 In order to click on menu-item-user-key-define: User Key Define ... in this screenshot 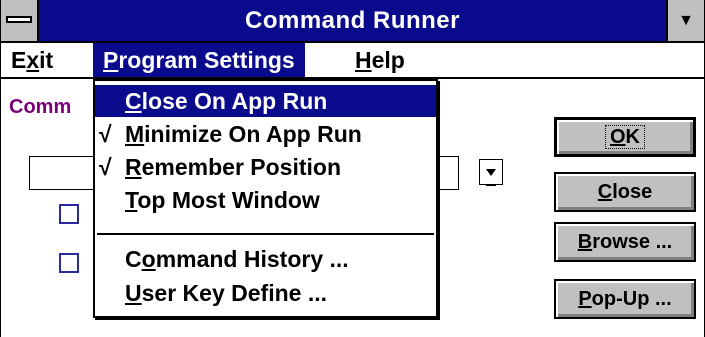, I will do `click(265, 293)`.